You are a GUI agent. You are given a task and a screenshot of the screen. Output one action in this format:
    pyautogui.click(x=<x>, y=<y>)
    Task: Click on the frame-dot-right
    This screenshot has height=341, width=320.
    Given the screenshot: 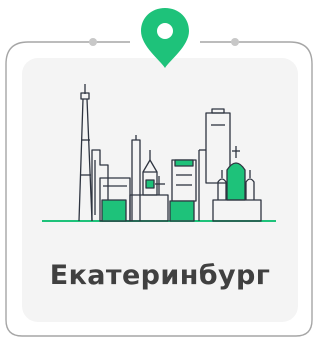 What is the action you would take?
    pyautogui.click(x=235, y=42)
    